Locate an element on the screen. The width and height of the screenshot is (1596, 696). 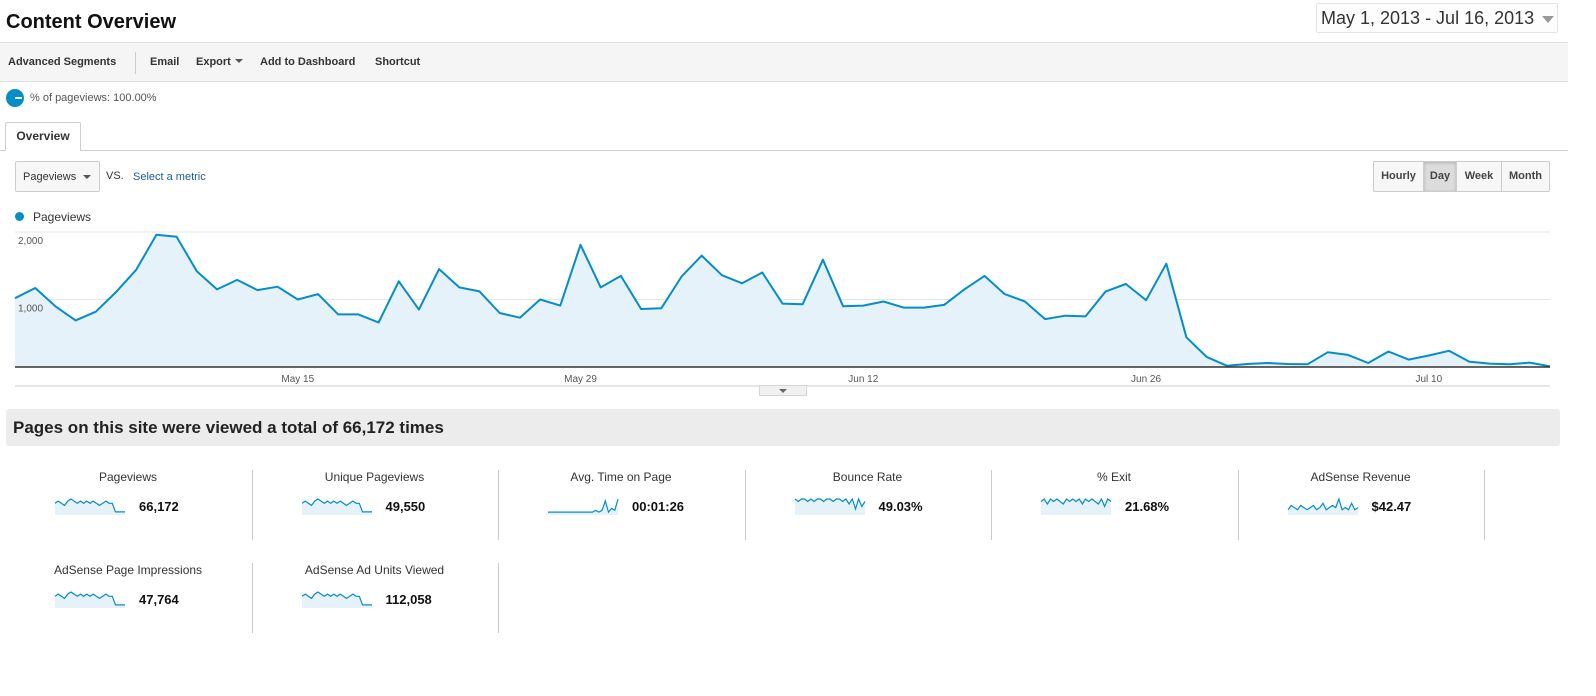
chart-resize-handle is located at coordinates (783, 390).